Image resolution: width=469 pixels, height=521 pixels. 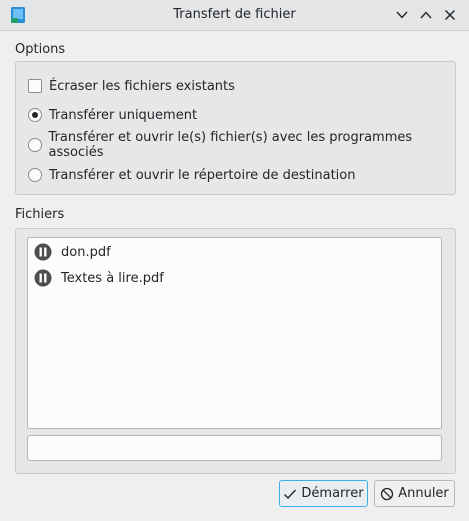 I want to click on mode-label-transfer-only: Transférer uniquement, so click(x=123, y=115).